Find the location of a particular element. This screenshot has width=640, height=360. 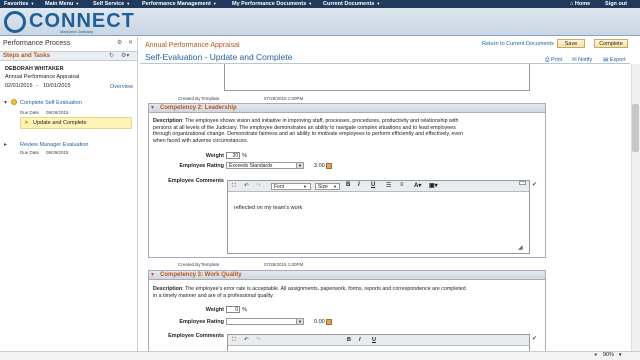

document-type: Annual Performance Appraisal is located at coordinates (42, 77).